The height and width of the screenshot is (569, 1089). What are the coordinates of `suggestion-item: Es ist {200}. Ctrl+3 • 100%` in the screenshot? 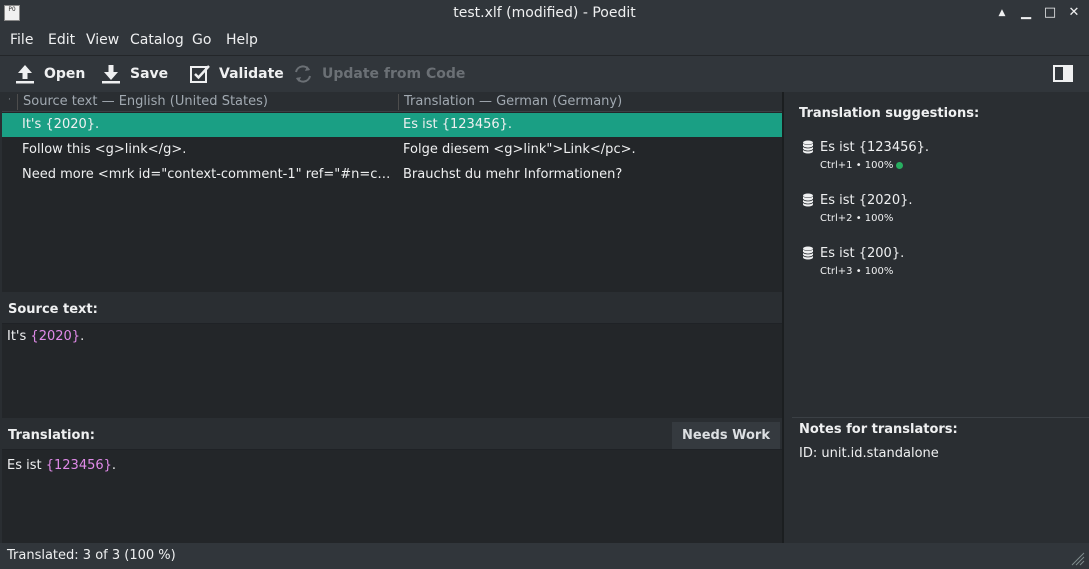 It's located at (942, 266).